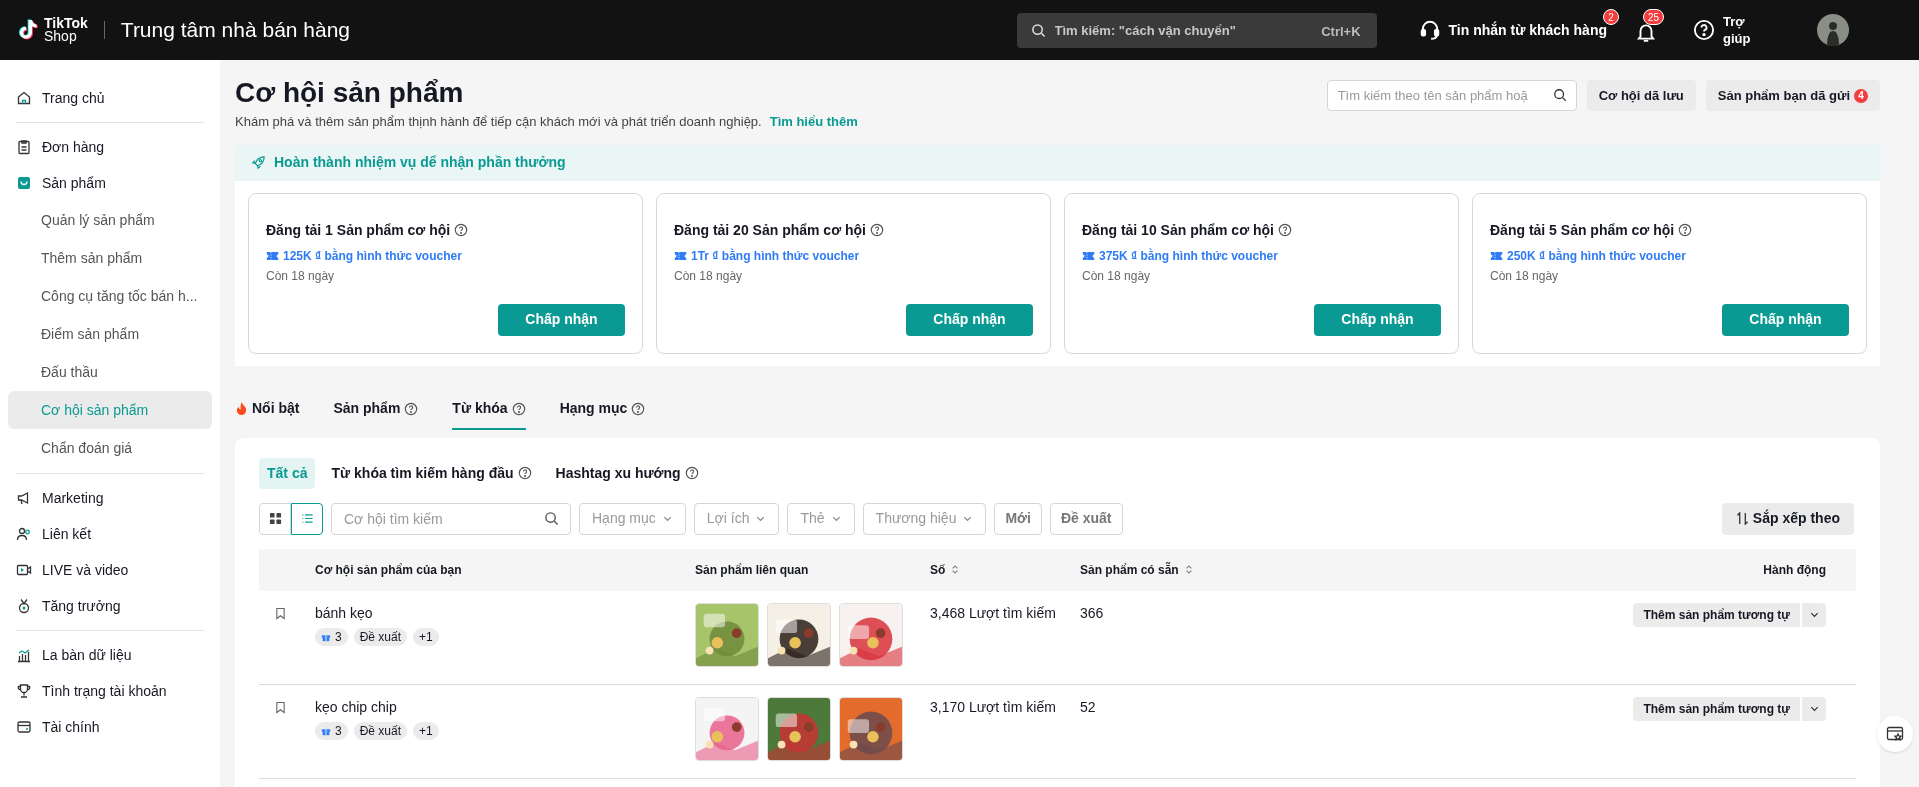 The image size is (1919, 787). I want to click on reward-text: 375K ₫ bằng hình thức voucher, so click(1188, 256).